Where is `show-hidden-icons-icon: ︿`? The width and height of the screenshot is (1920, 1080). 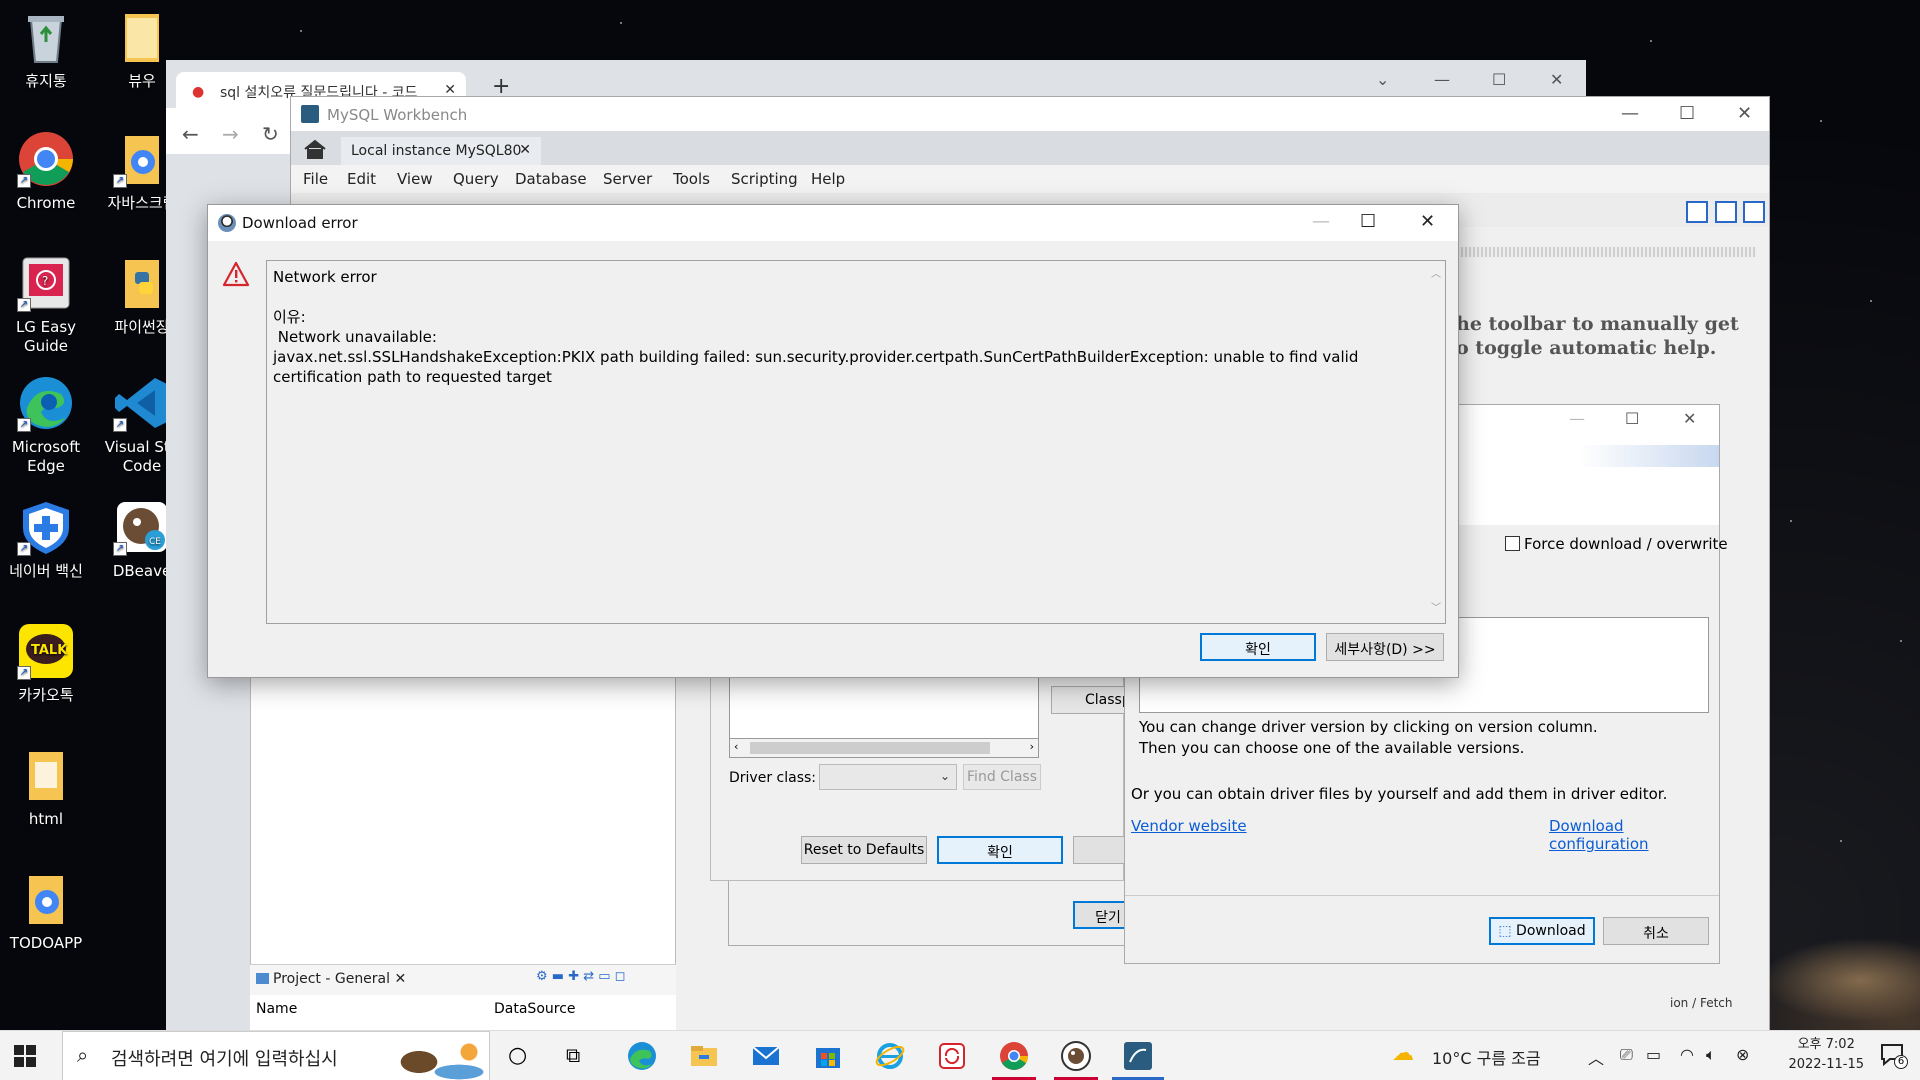
show-hidden-icons-icon: ︿ is located at coordinates (1596, 1062).